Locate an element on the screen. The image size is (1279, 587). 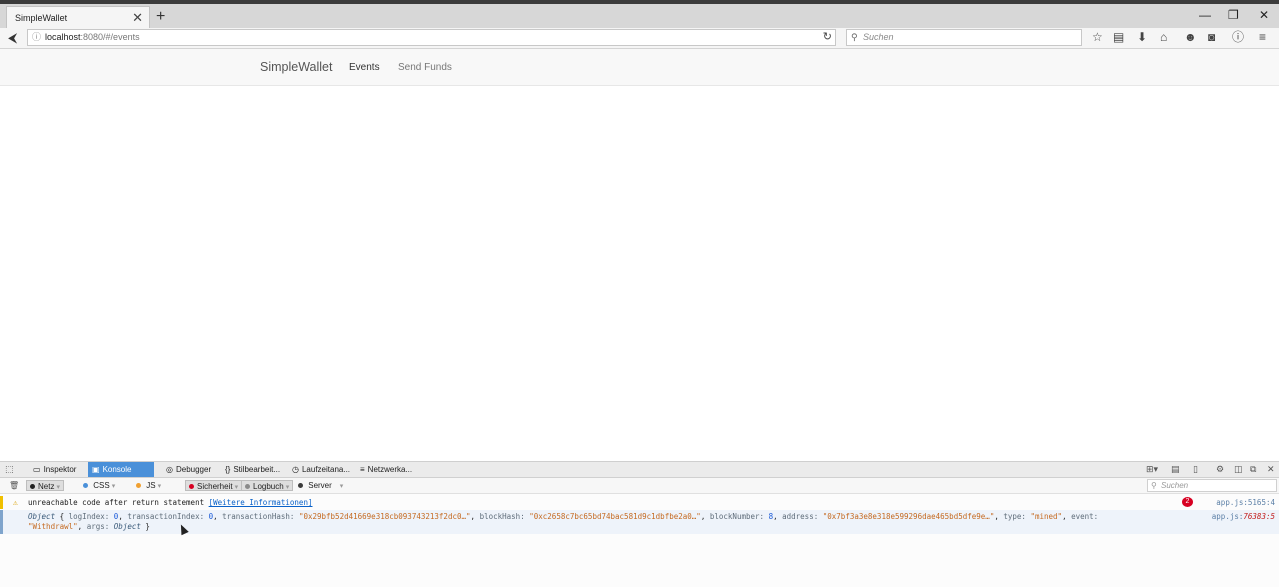
browser-tab: SimpleWallet ✕ is located at coordinates (78, 17).